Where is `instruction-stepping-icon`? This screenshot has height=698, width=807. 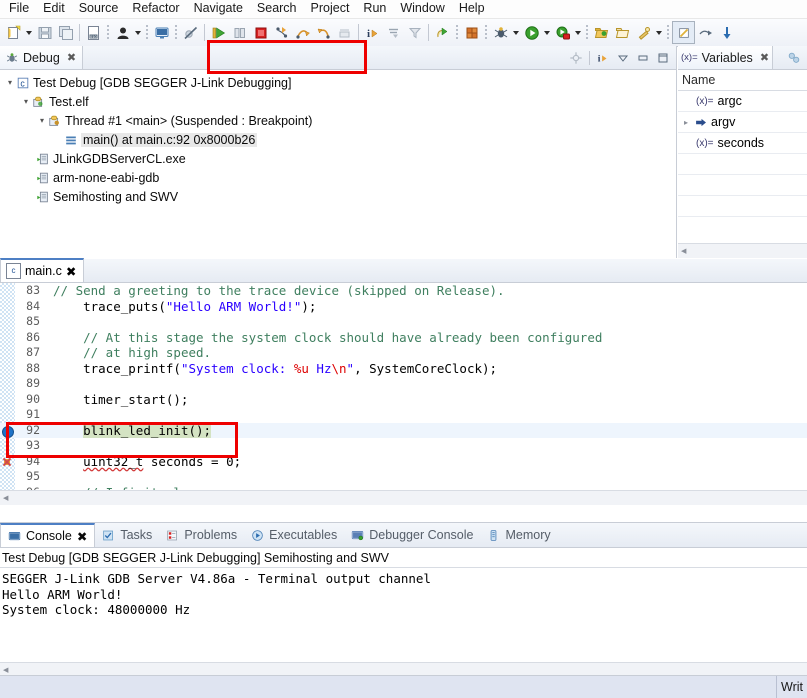
instruction-stepping-icon is located at coordinates (344, 32).